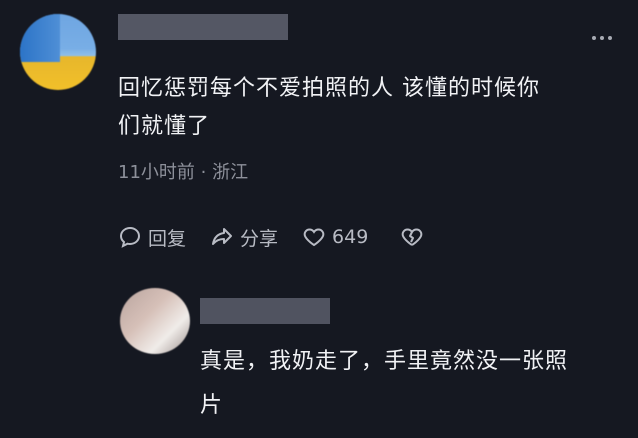  I want to click on more-options-icon, so click(602, 38).